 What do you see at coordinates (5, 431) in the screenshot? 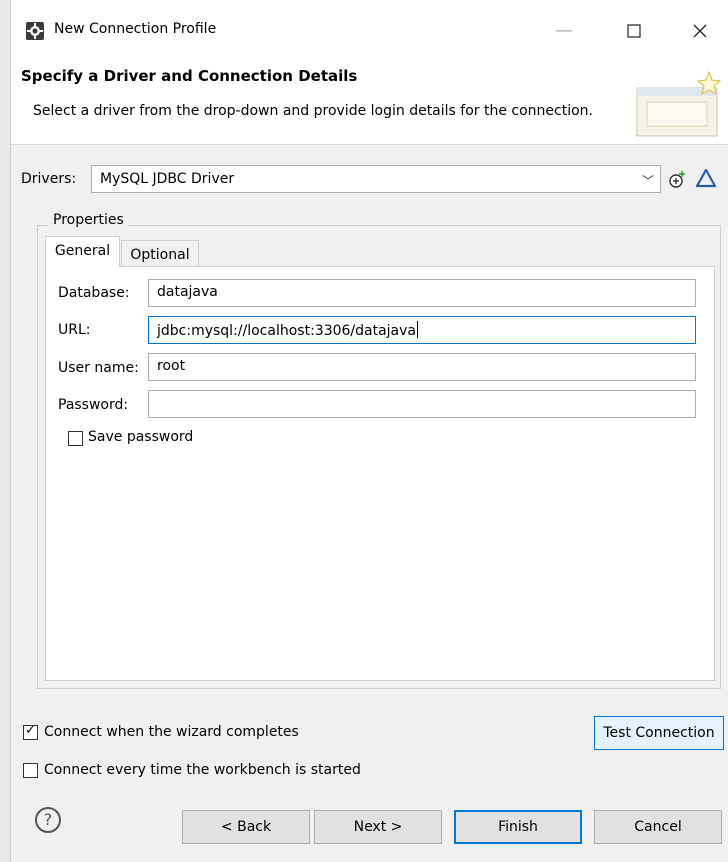
I see `background-window-edge` at bounding box center [5, 431].